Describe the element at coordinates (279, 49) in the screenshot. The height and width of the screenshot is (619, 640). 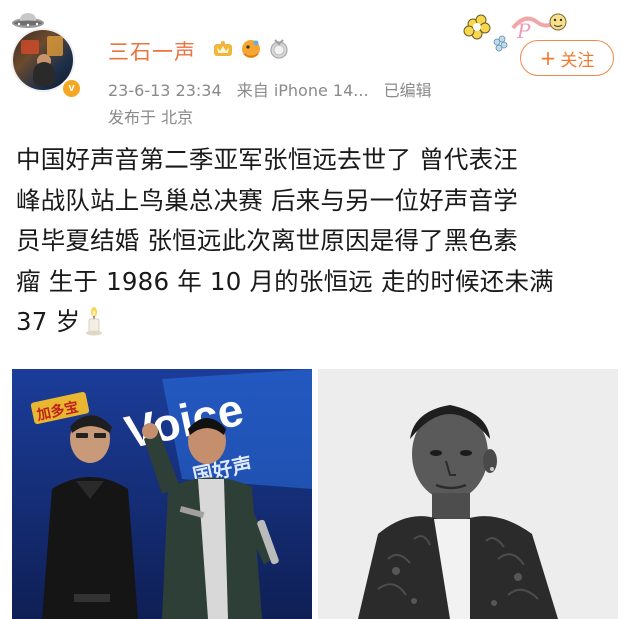
I see `medal-badge-icon` at that location.